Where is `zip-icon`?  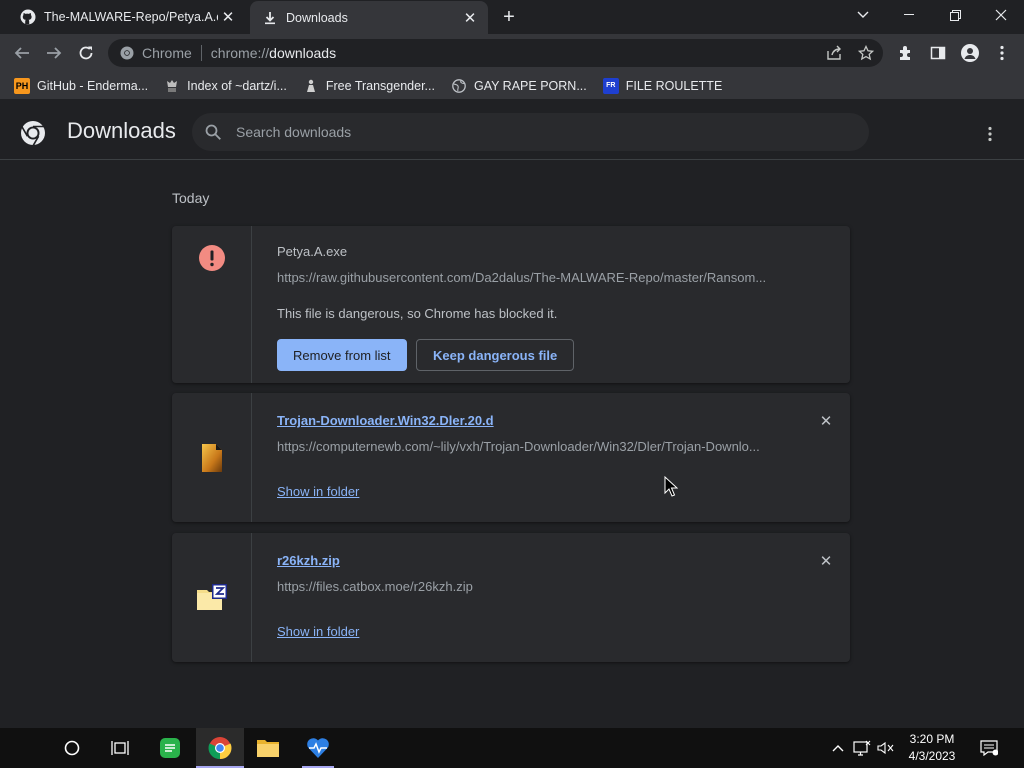 zip-icon is located at coordinates (212, 598).